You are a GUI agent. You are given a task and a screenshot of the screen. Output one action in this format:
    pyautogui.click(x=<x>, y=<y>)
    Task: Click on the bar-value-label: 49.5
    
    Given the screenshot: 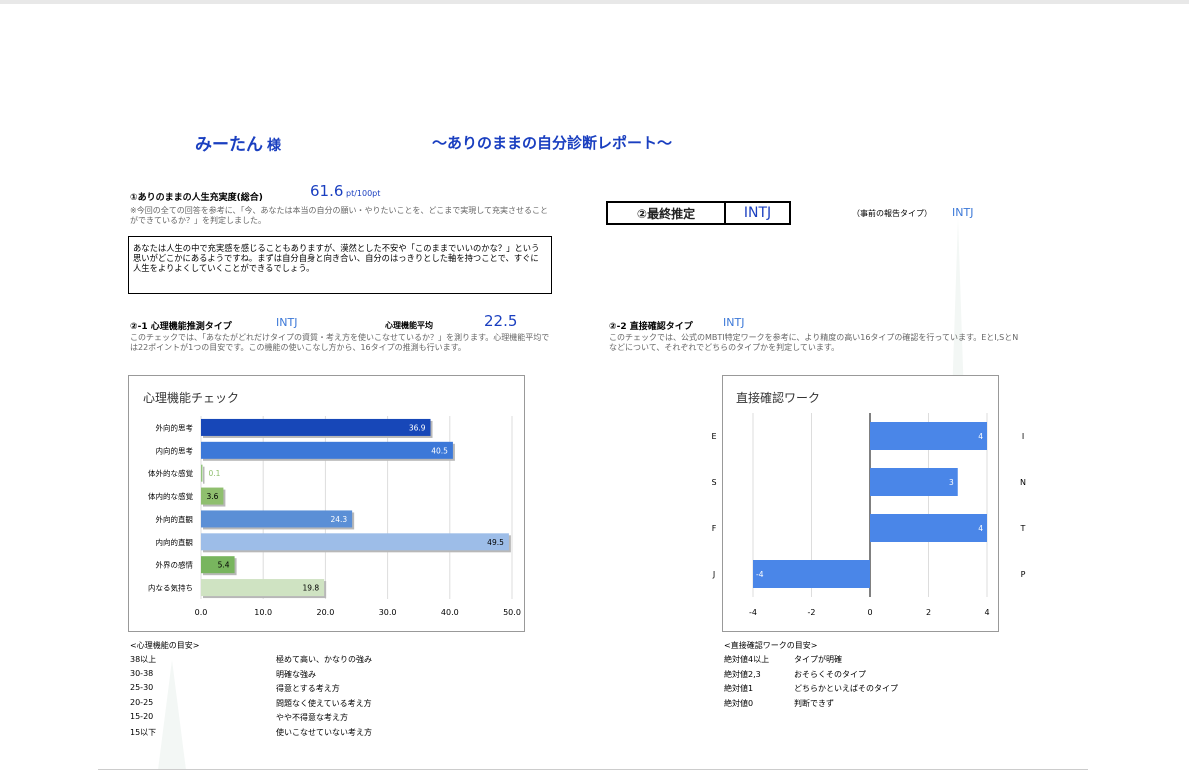 What is the action you would take?
    pyautogui.click(x=495, y=542)
    